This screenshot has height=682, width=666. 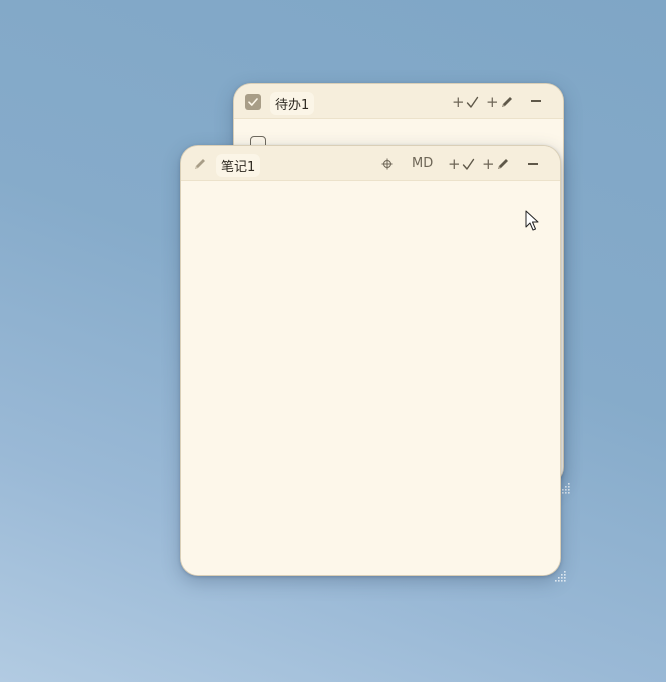 What do you see at coordinates (532, 220) in the screenshot?
I see `mouse-cursor-icon` at bounding box center [532, 220].